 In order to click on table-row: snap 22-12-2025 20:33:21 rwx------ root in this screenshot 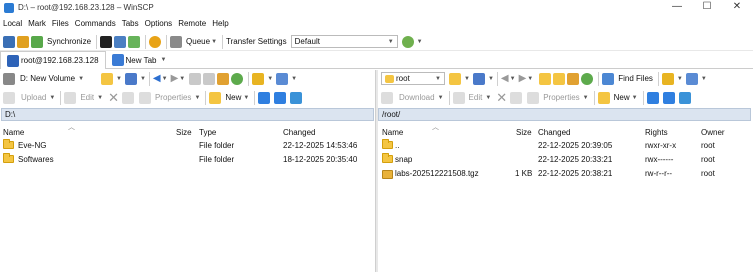, I will do `click(565, 160)`.